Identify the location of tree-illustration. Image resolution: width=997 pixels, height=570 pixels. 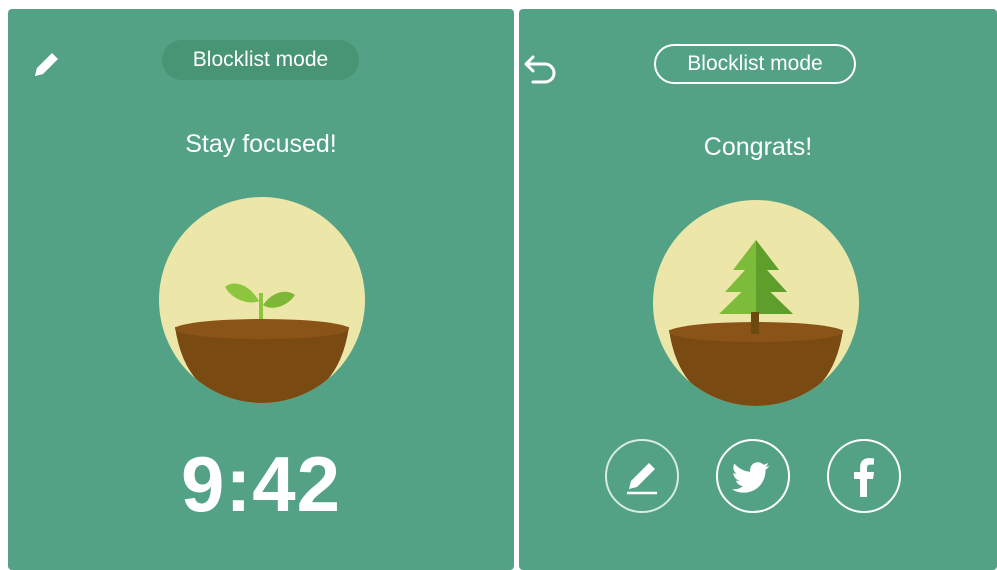
(756, 303).